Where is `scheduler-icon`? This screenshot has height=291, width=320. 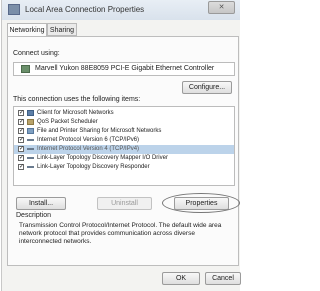
scheduler-icon is located at coordinates (30, 122).